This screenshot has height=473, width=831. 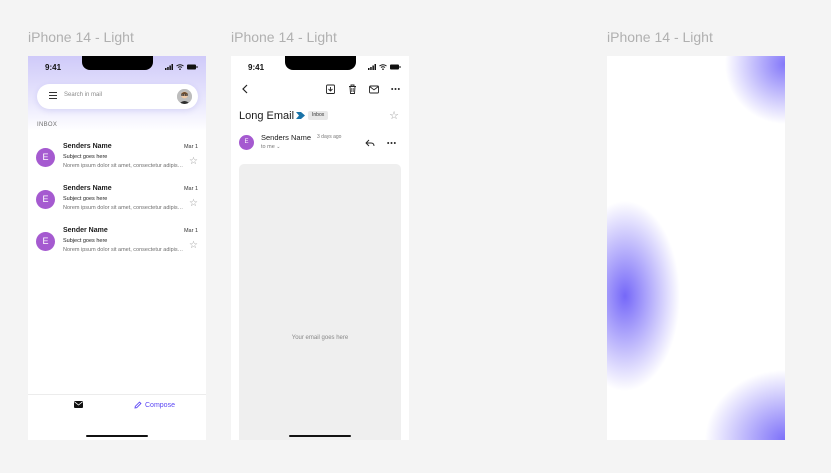 I want to click on frame-label-1: iPhone 14 - Light, so click(x=81, y=37).